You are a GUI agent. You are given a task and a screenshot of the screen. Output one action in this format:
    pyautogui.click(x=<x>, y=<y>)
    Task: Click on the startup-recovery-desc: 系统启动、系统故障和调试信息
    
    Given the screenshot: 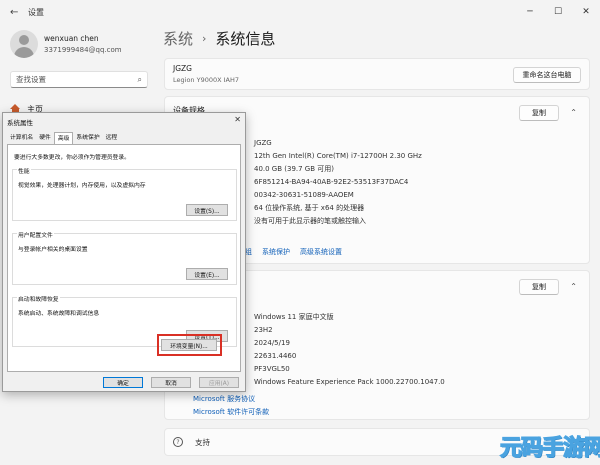 What is the action you would take?
    pyautogui.click(x=59, y=314)
    